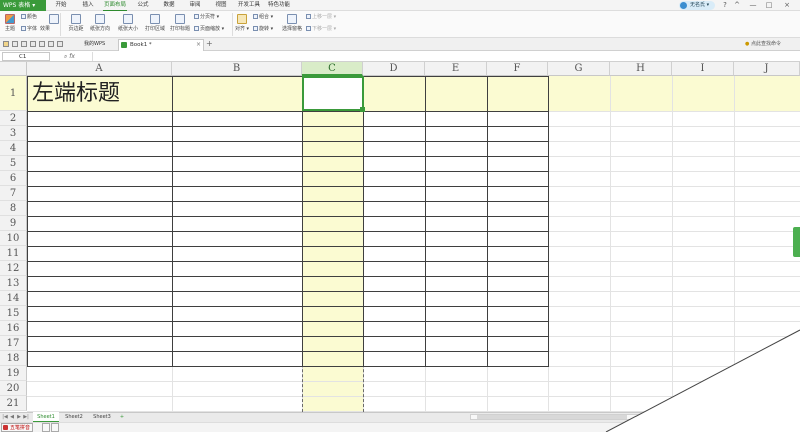 This screenshot has height=432, width=800. I want to click on column-header-g: G, so click(579, 69).